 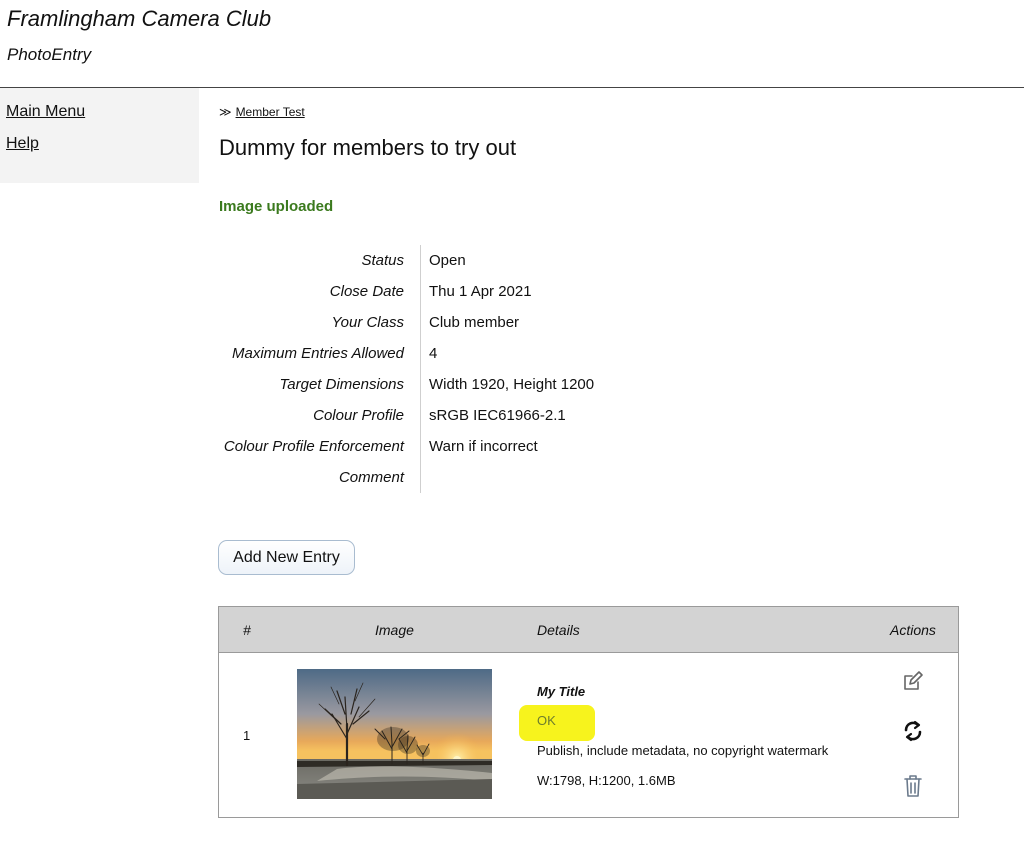 What do you see at coordinates (913, 788) in the screenshot?
I see `trash-icon` at bounding box center [913, 788].